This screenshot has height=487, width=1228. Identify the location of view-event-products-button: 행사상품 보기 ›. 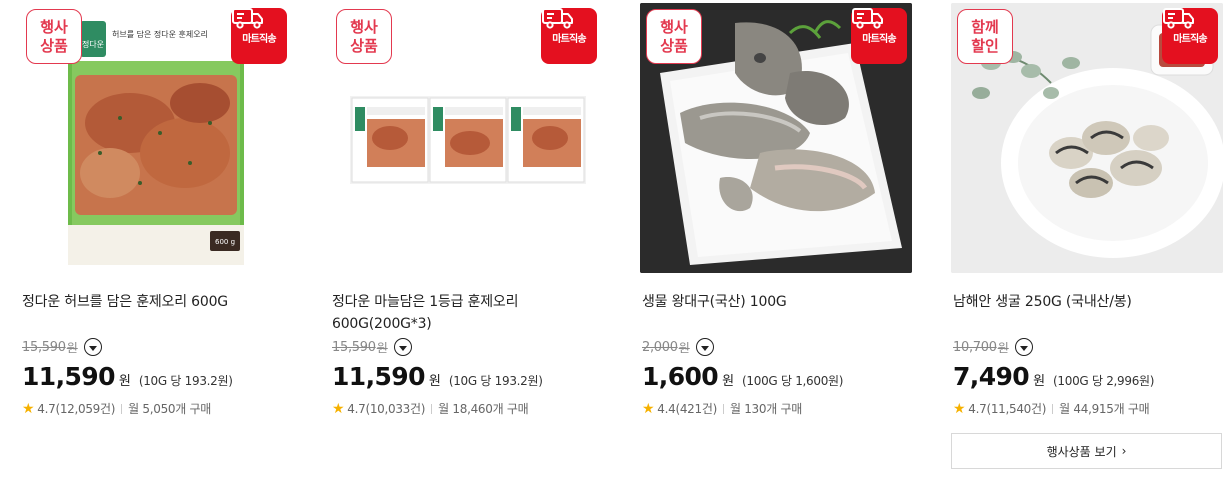
(1086, 451).